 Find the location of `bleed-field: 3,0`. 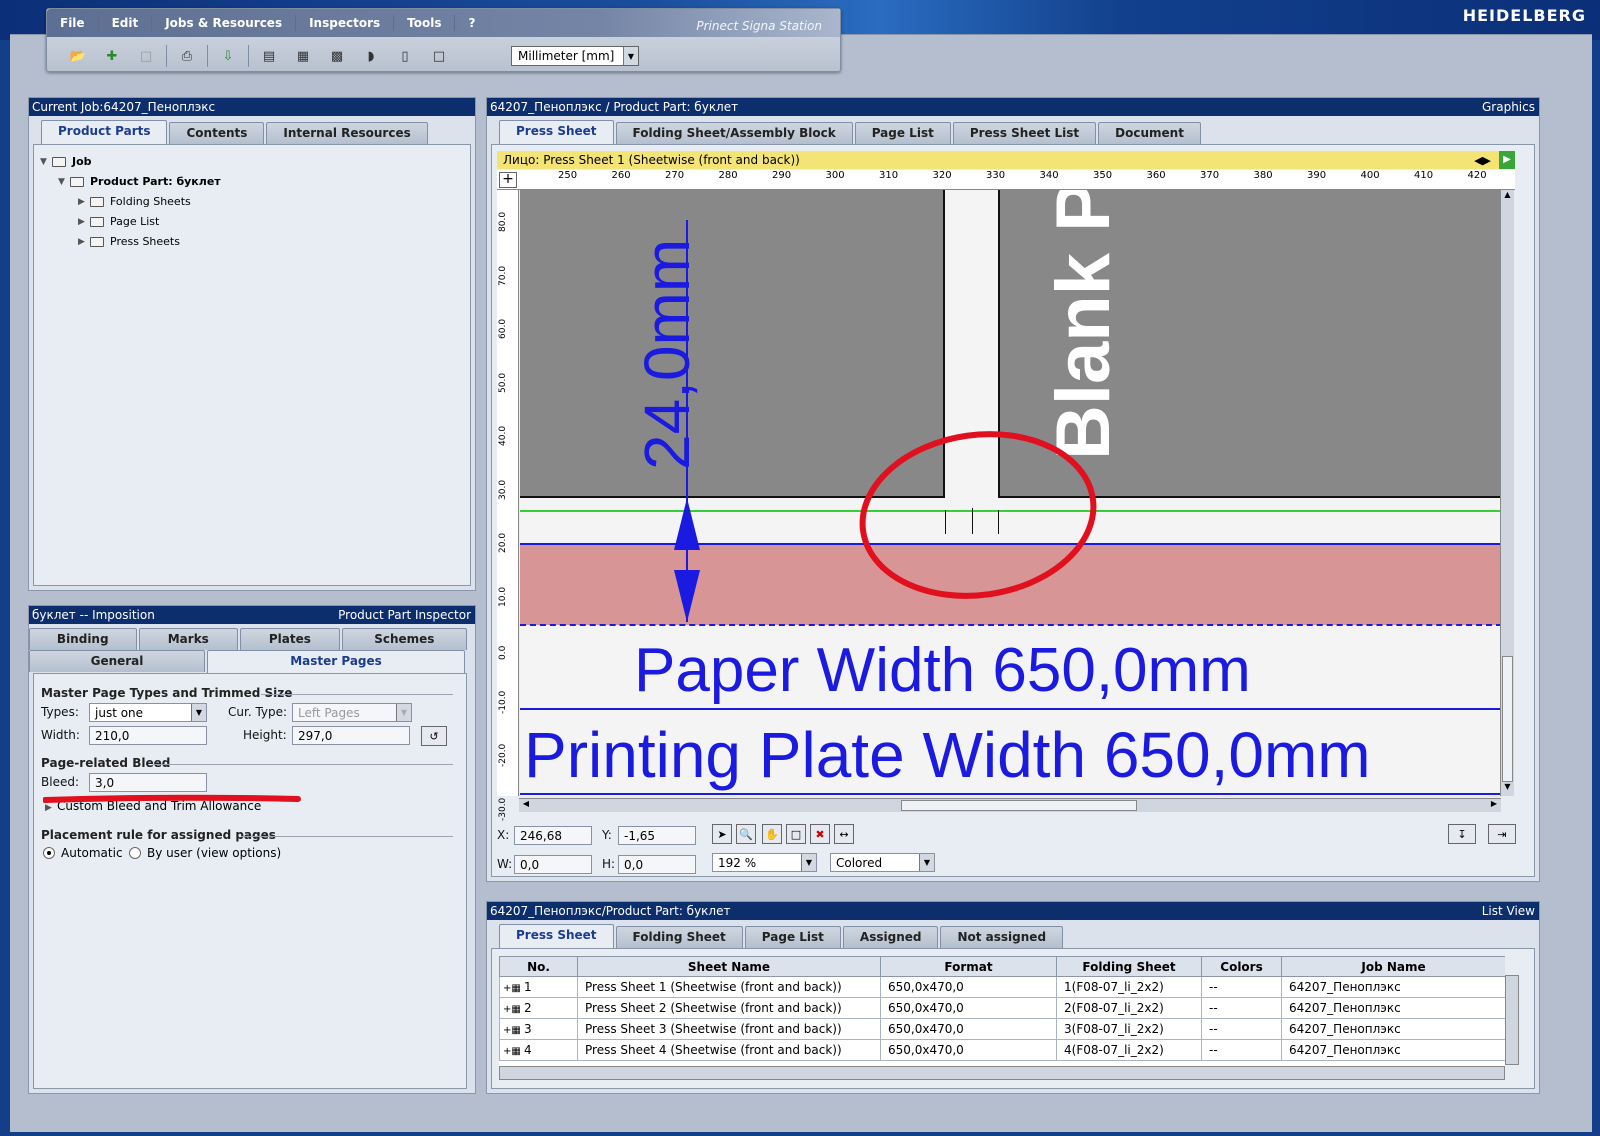

bleed-field: 3,0 is located at coordinates (148, 782).